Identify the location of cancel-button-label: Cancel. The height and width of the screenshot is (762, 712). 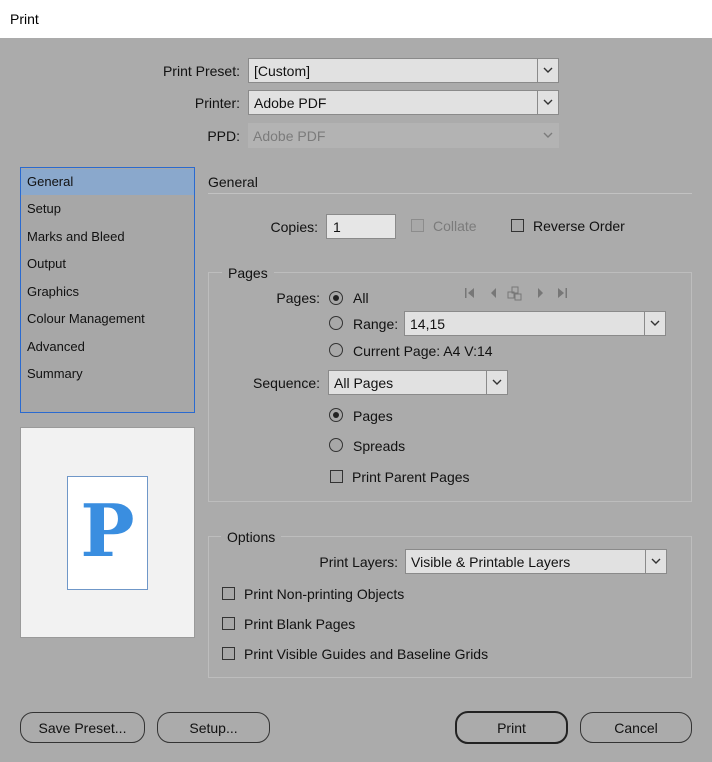
(636, 727).